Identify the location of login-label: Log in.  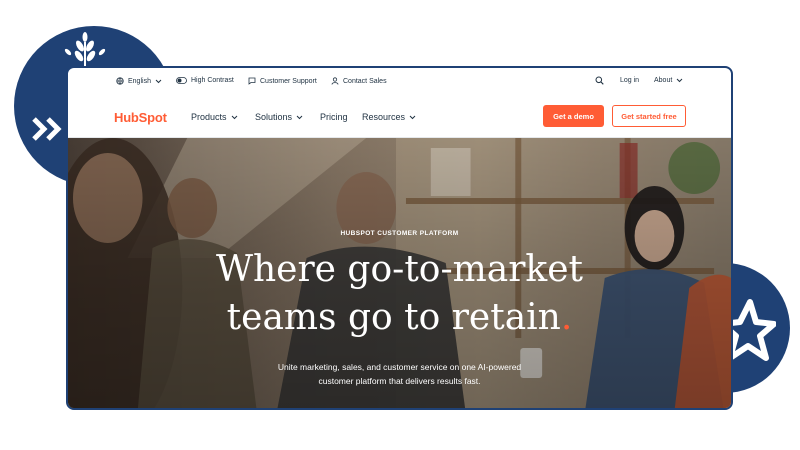
(630, 80).